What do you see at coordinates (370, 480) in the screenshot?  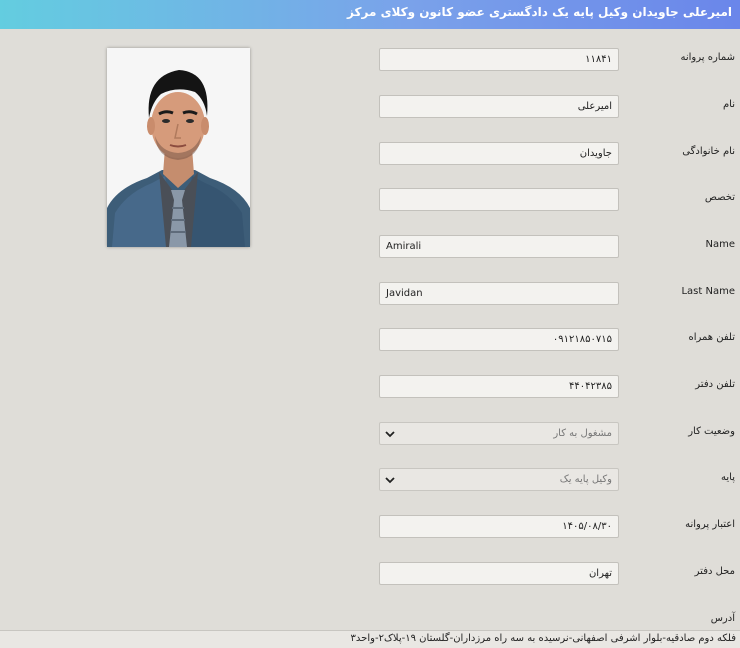 I see `row-grade: وکیل پایه یک پایه` at bounding box center [370, 480].